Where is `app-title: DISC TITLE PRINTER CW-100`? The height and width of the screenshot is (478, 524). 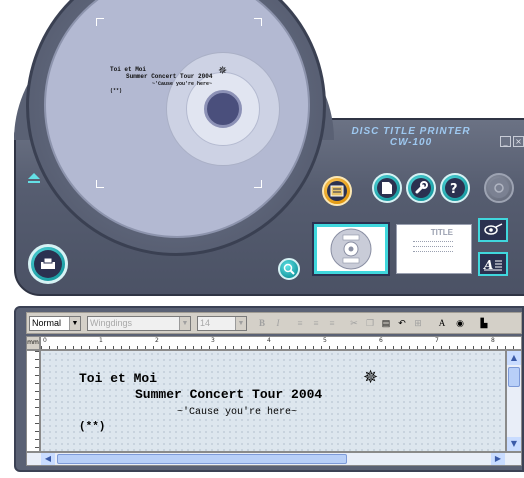
app-title: DISC TITLE PRINTER CW-100 is located at coordinates (411, 137).